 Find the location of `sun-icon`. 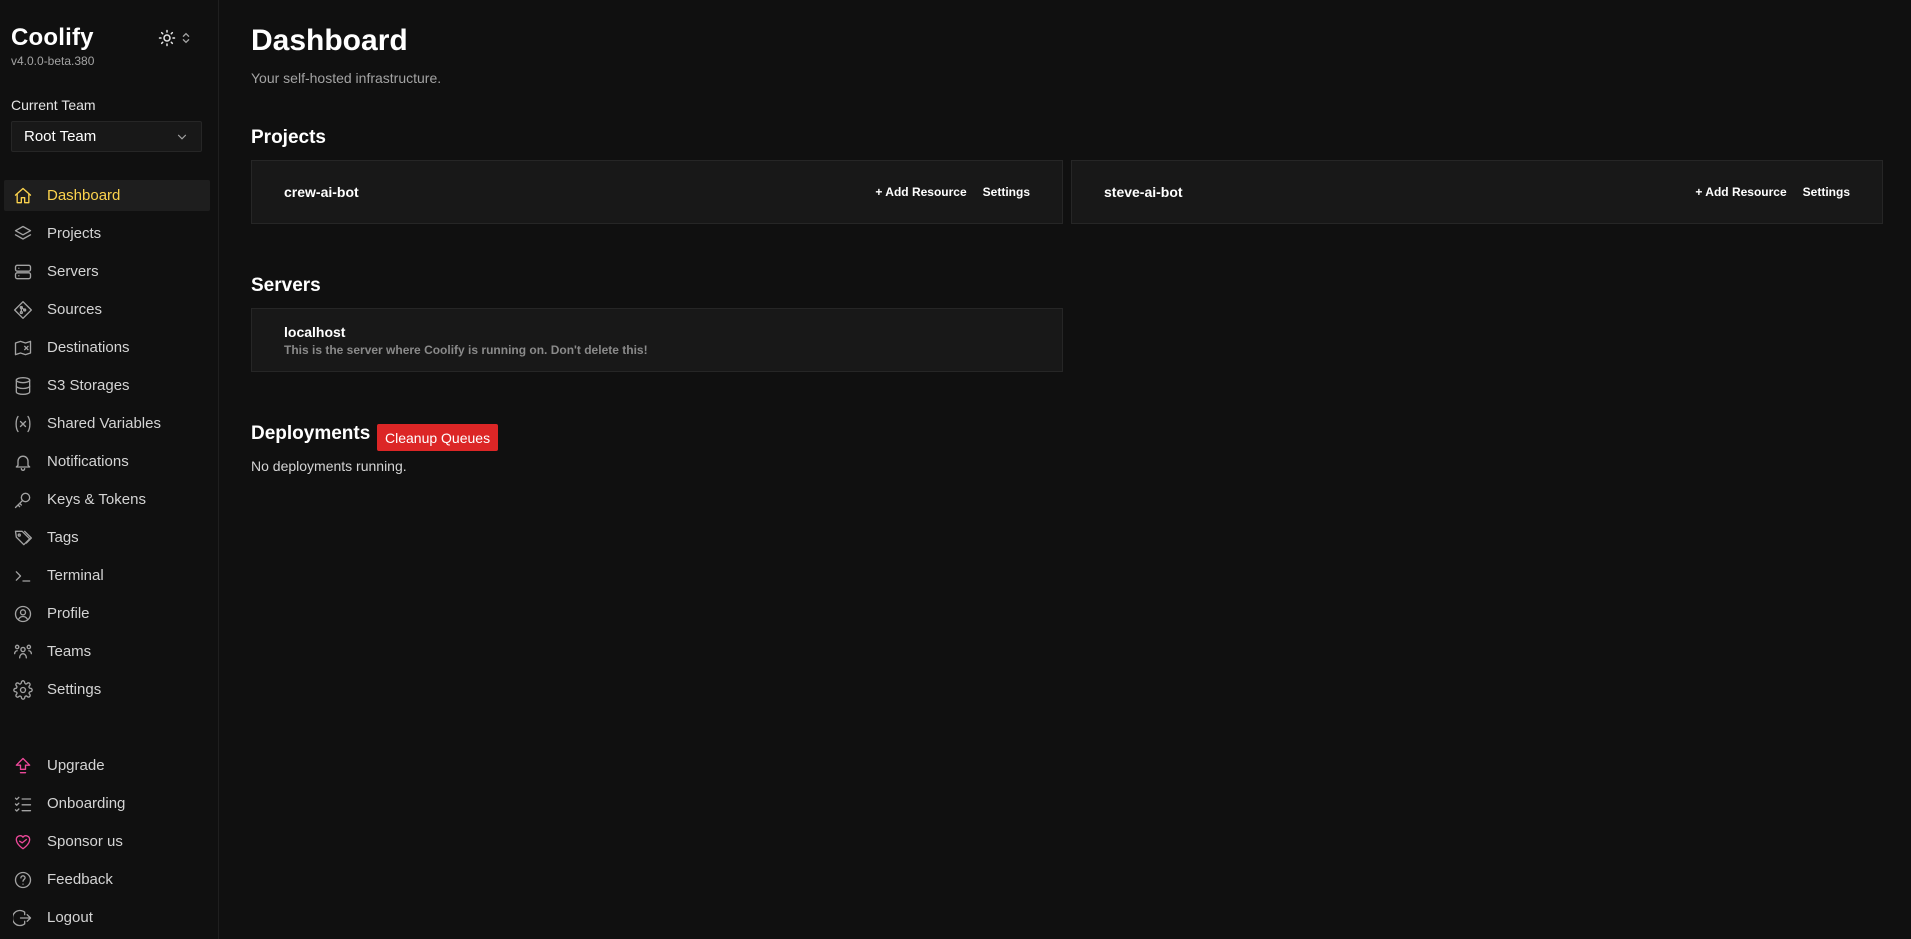

sun-icon is located at coordinates (167, 38).